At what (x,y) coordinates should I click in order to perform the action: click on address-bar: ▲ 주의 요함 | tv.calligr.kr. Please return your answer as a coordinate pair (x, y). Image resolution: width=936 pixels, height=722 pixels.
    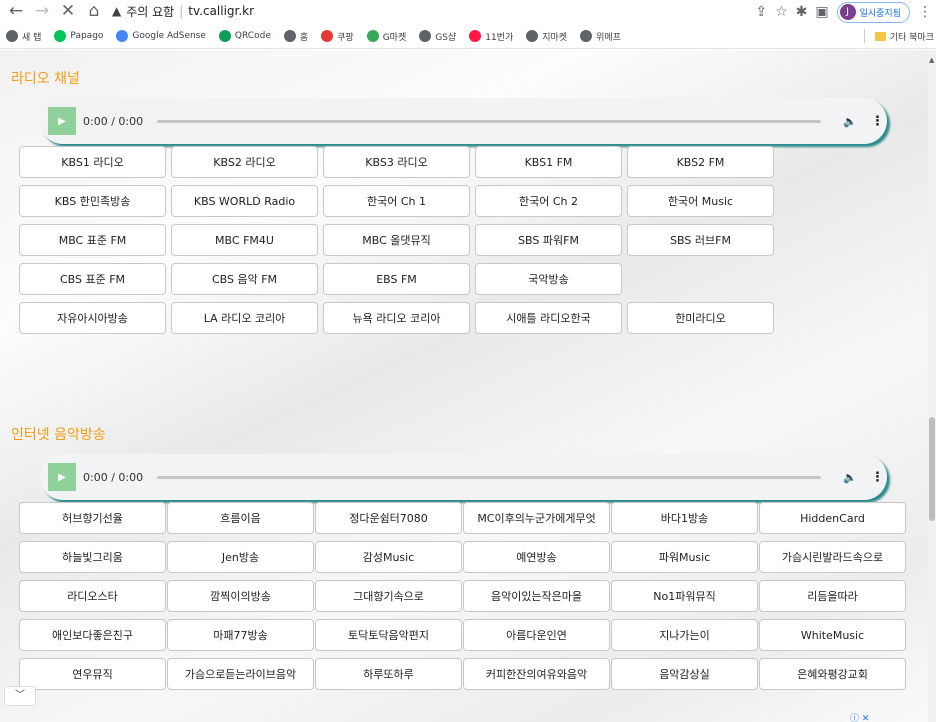
    Looking at the image, I should click on (183, 11).